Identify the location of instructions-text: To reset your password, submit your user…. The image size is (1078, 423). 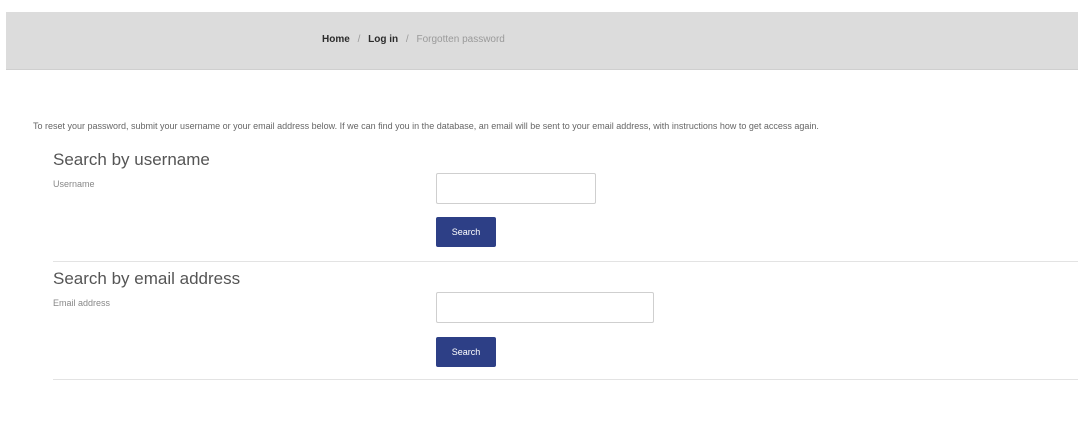
(426, 126).